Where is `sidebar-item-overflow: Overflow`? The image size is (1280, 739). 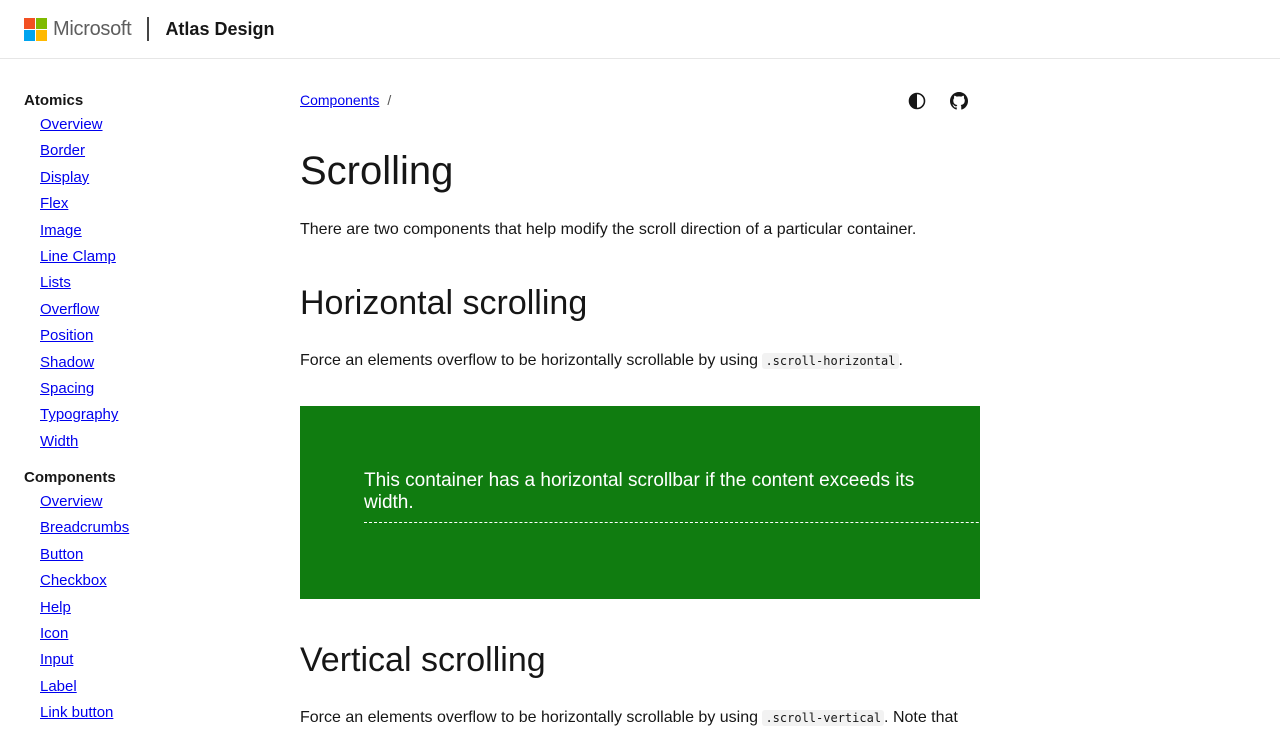 sidebar-item-overflow: Overflow is located at coordinates (152, 310).